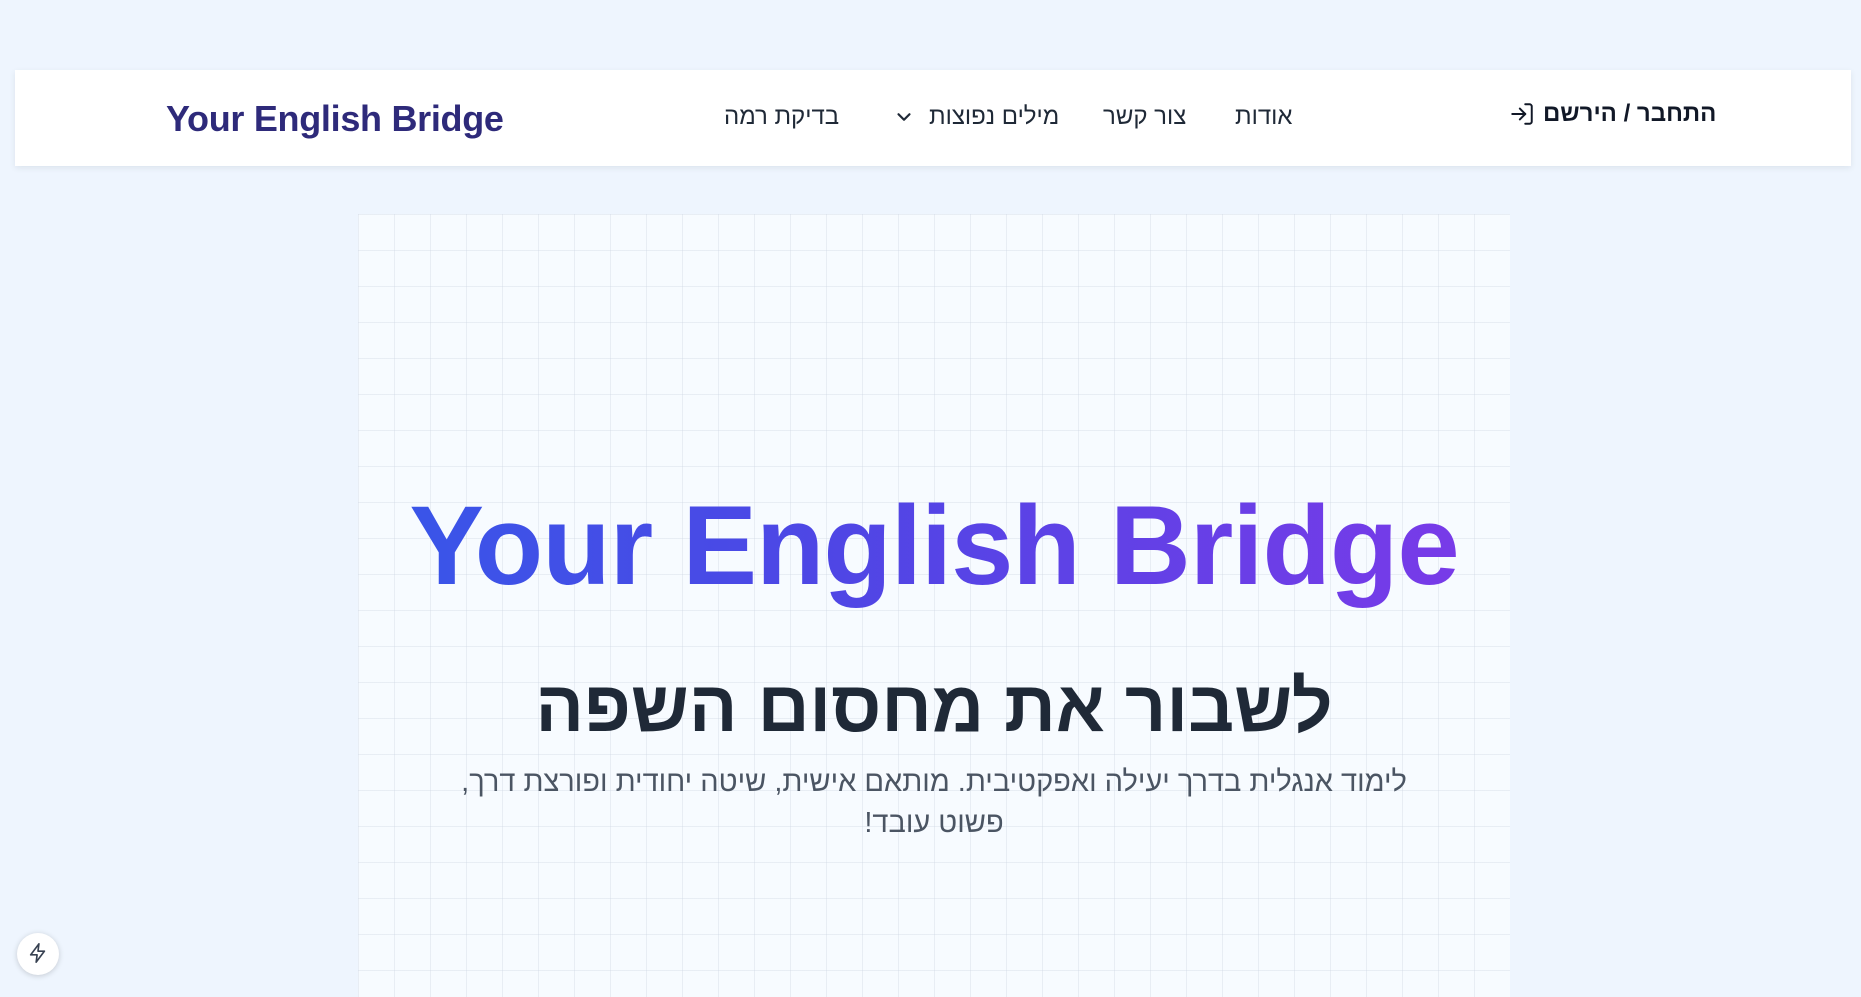 Image resolution: width=1861 pixels, height=997 pixels. I want to click on brand-logo-link: Your English Bridge, so click(335, 119).